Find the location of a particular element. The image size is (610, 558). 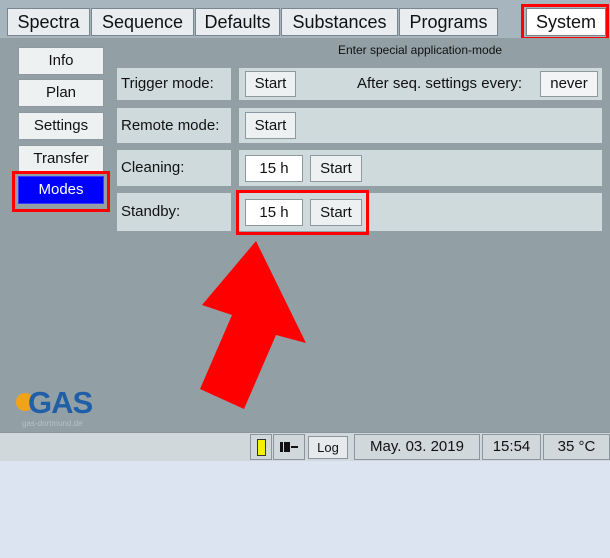

side-item-settings: Settings is located at coordinates (61, 126).